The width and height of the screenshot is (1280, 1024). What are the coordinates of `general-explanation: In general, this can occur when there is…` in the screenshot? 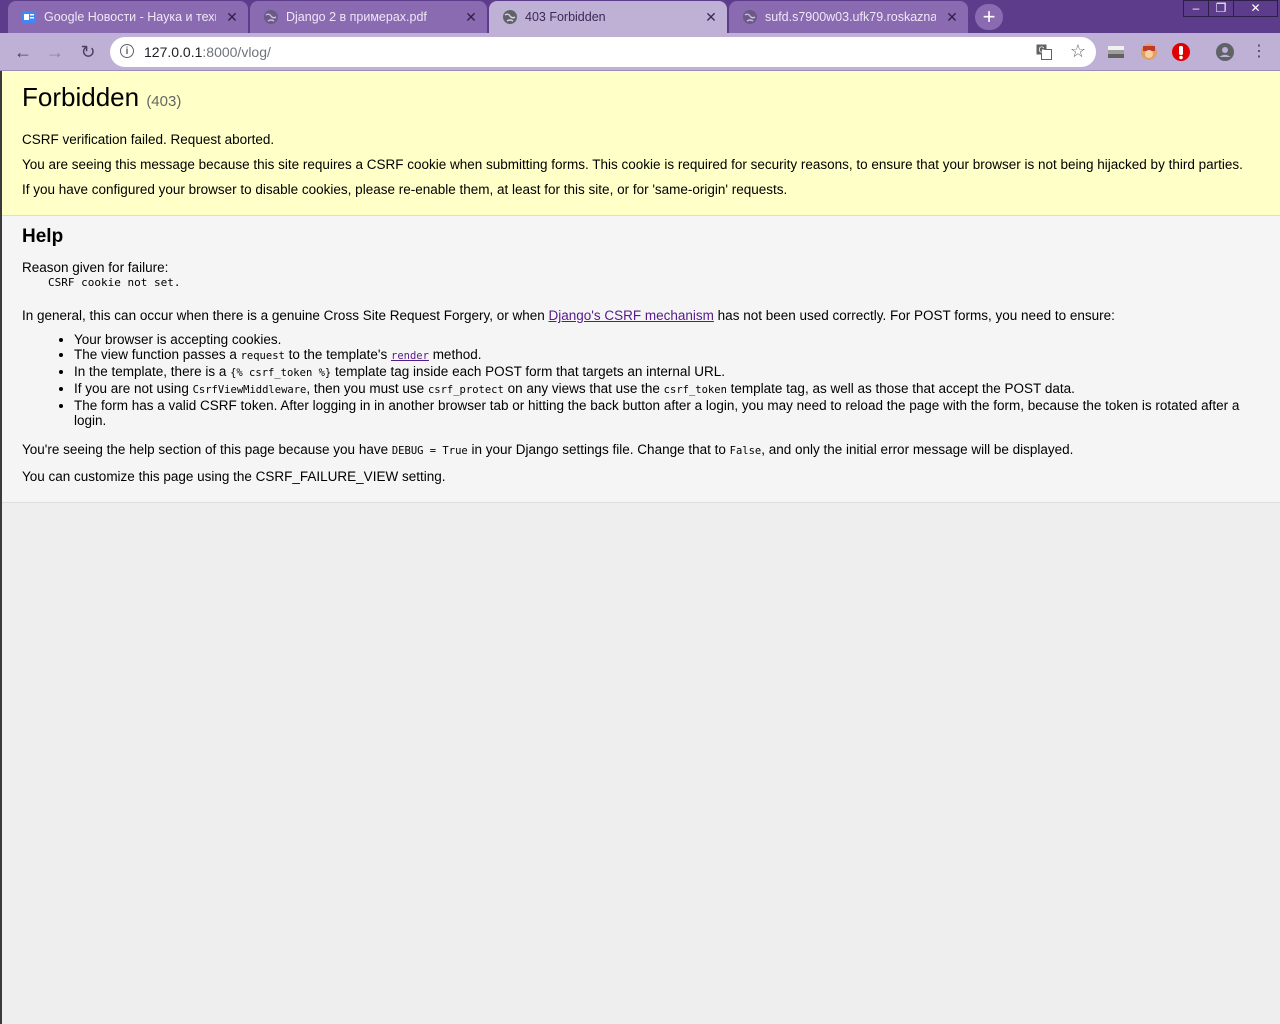 It's located at (568, 315).